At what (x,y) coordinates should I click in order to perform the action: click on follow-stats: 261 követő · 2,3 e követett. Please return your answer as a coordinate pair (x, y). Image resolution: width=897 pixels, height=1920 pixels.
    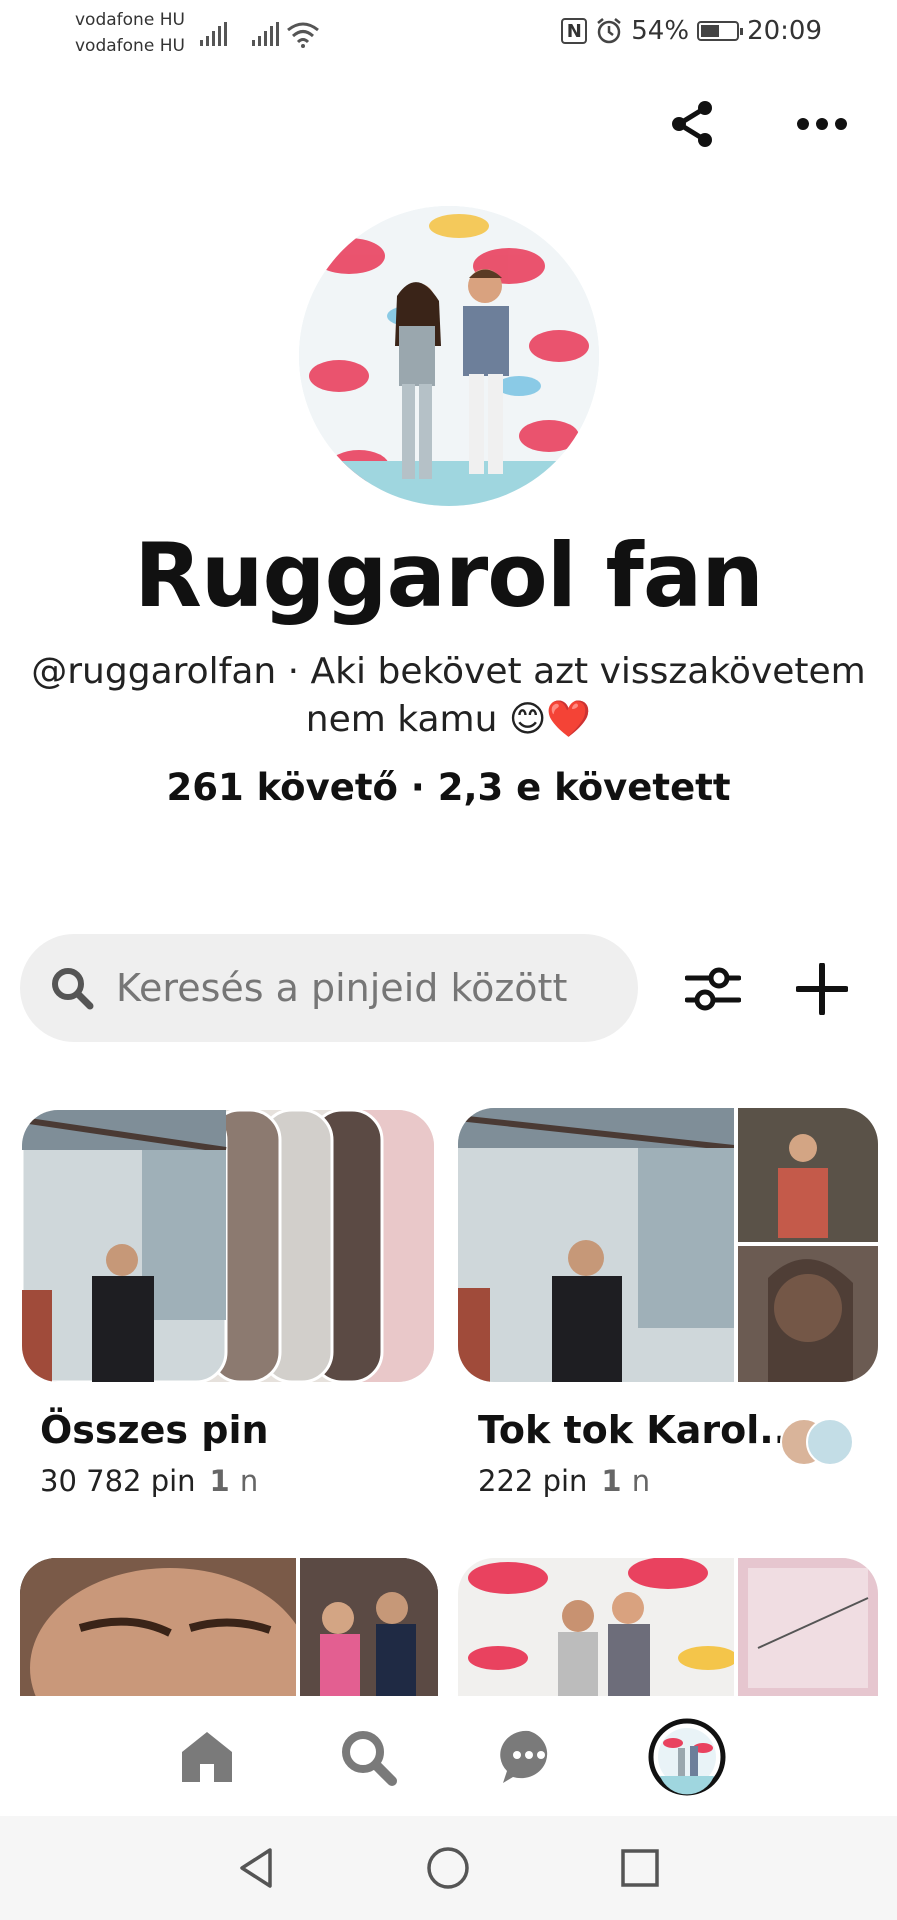
    Looking at the image, I should click on (448, 787).